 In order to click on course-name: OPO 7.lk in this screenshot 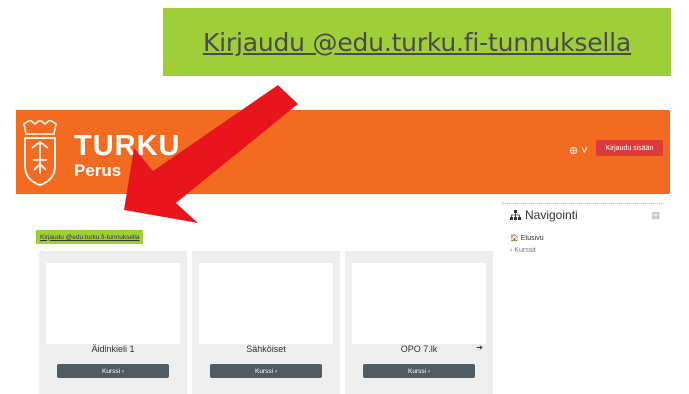, I will do `click(419, 349)`.